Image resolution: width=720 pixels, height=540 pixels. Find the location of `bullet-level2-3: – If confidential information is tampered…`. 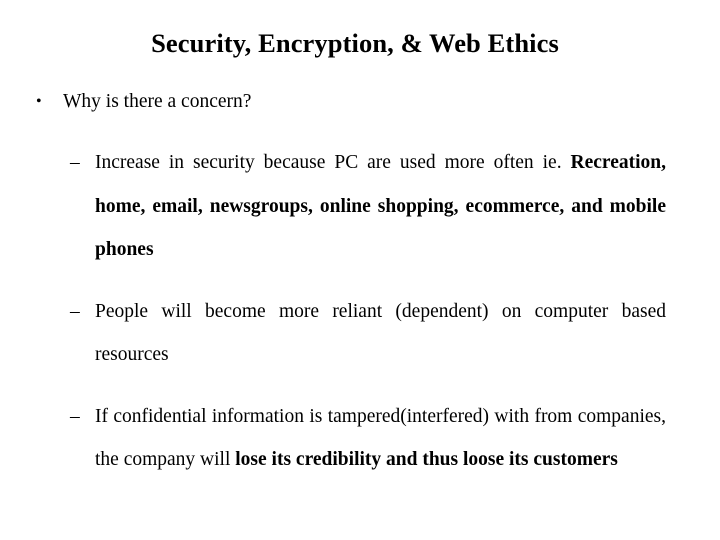

bullet-level2-3: – If confidential information is tampered… is located at coordinates (368, 438).